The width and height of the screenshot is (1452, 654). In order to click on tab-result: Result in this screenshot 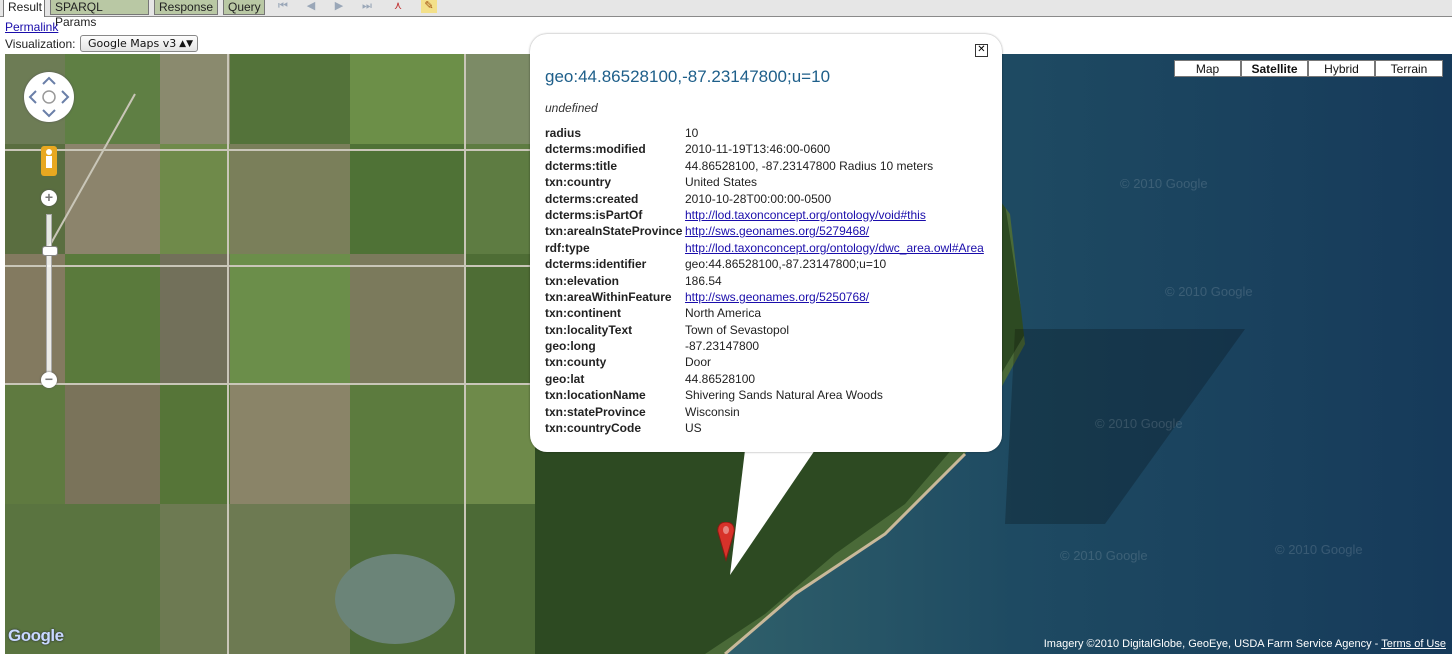, I will do `click(24, 8)`.